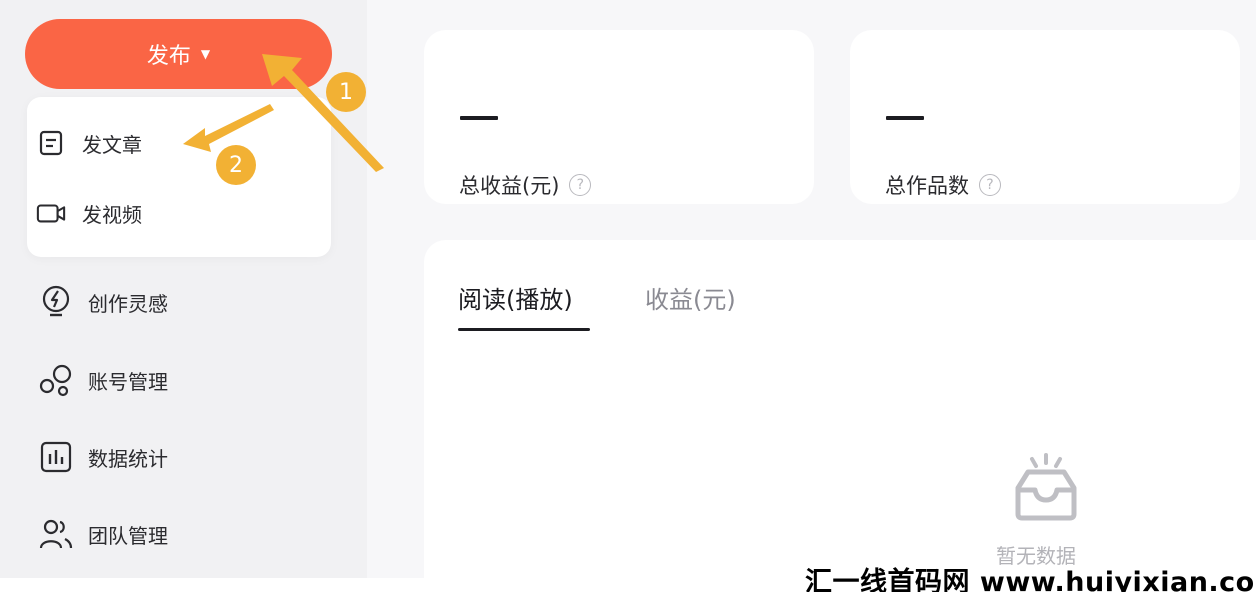  I want to click on sidebar-item-inspiration: 创作灵感, so click(103, 302).